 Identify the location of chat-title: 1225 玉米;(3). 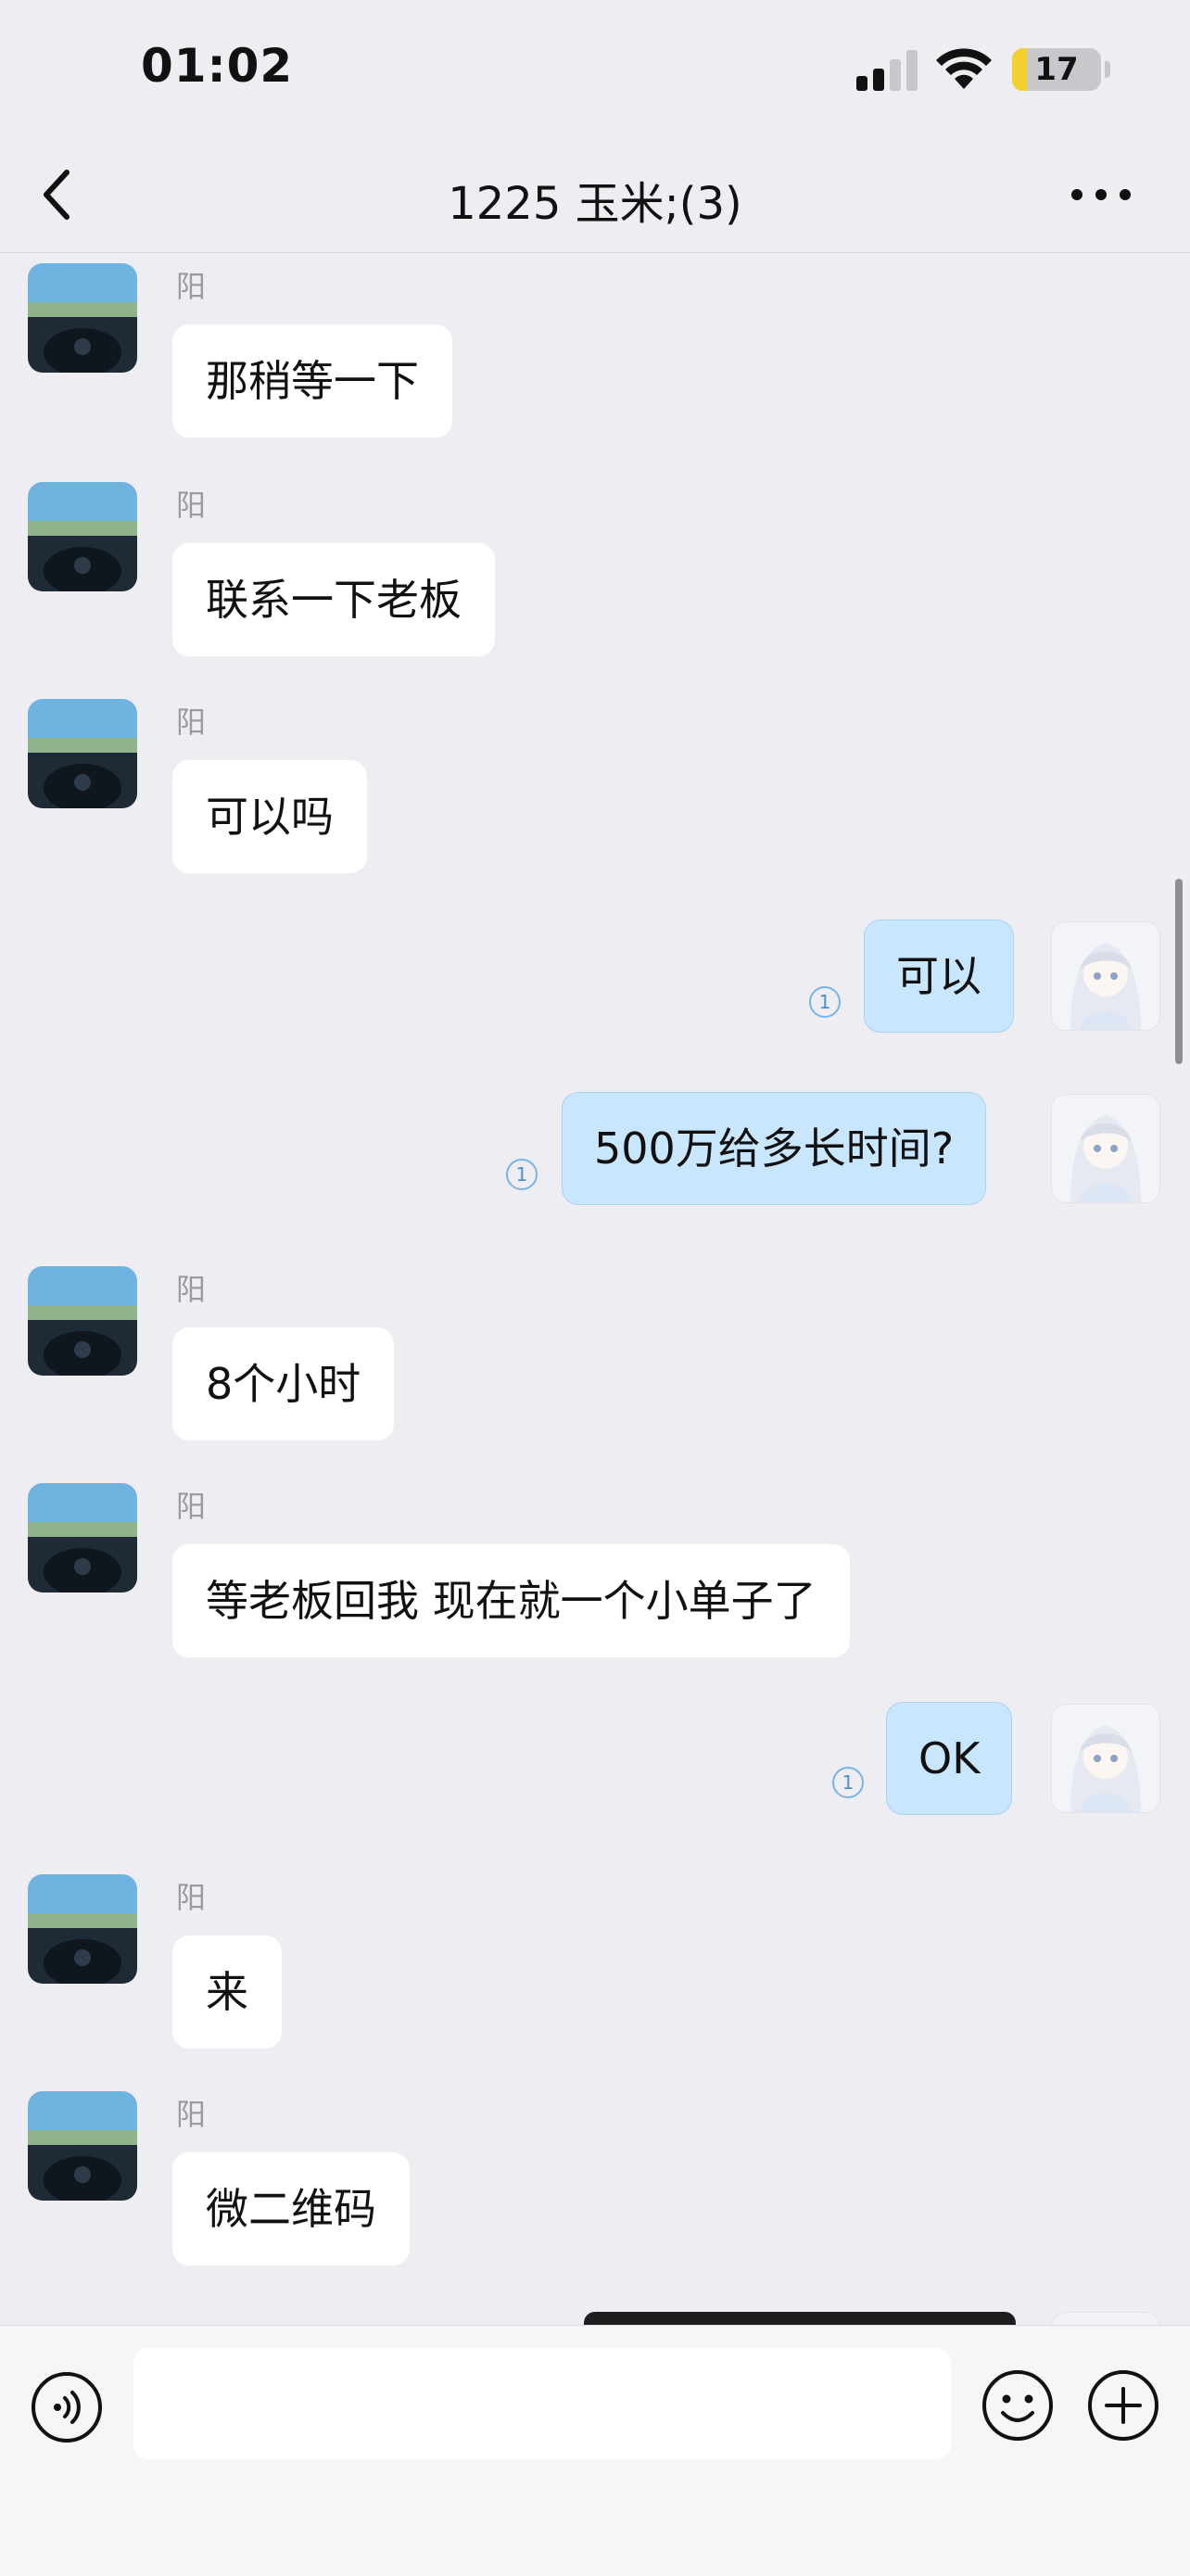
(595, 204).